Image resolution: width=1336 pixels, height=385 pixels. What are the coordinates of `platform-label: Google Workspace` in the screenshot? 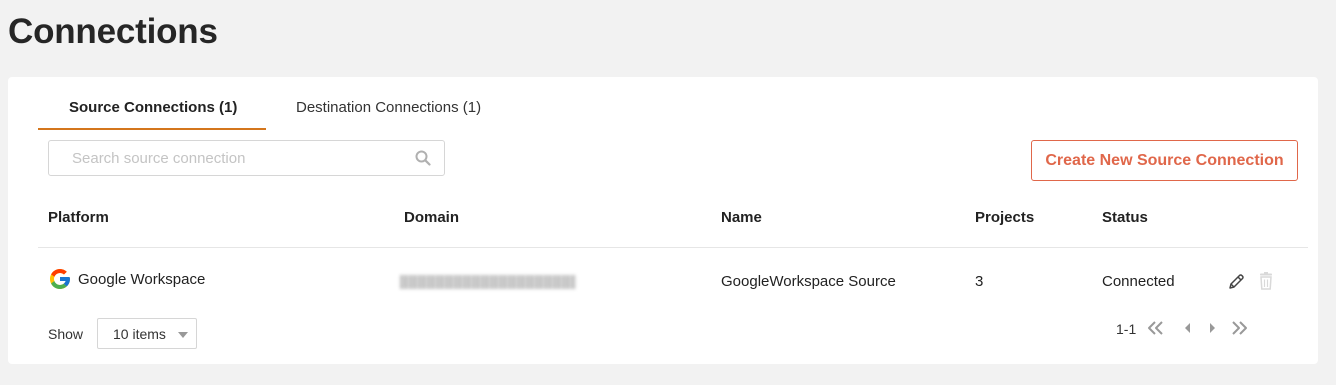 It's located at (142, 279).